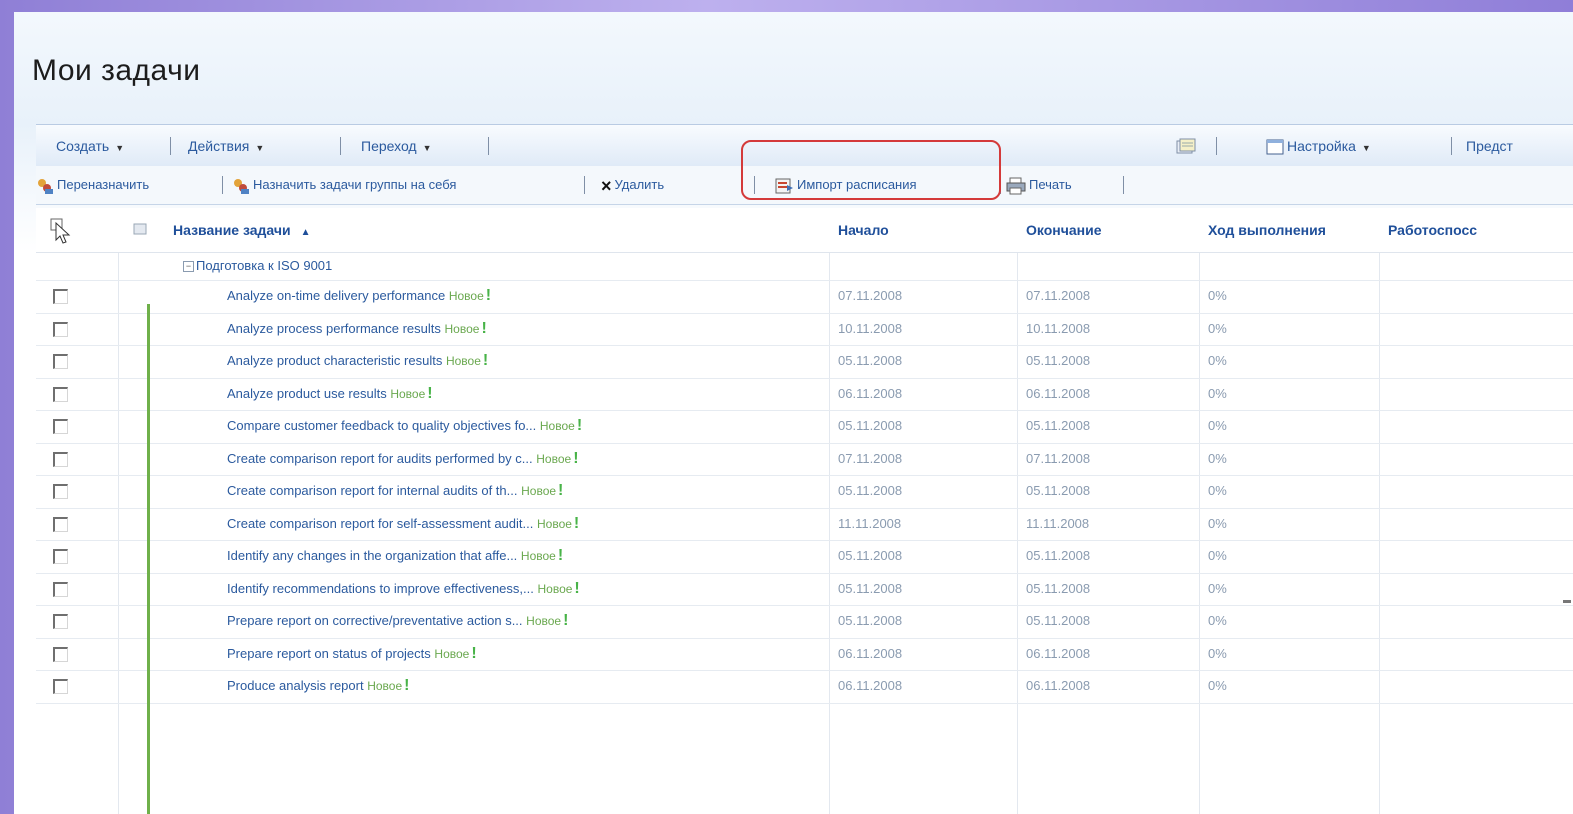 This screenshot has height=814, width=1573. What do you see at coordinates (232, 230) in the screenshot?
I see `task-name-header-label: Название задачи` at bounding box center [232, 230].